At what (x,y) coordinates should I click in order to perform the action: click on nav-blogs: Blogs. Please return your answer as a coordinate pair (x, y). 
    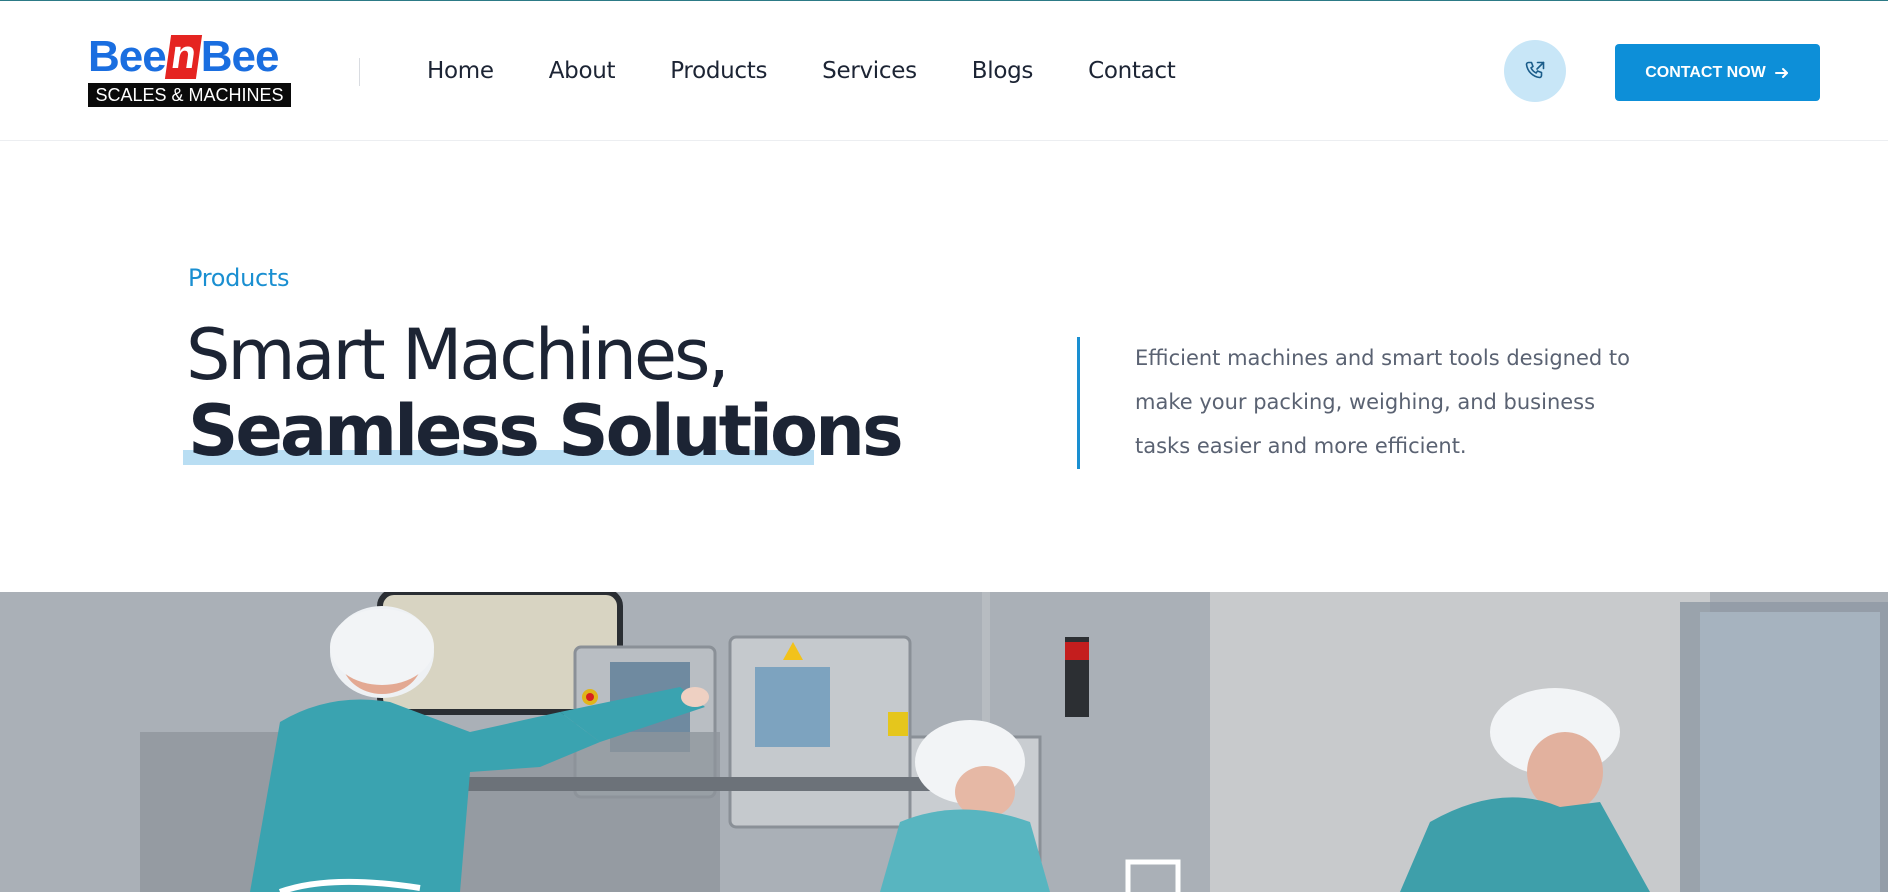
    Looking at the image, I should click on (1003, 71).